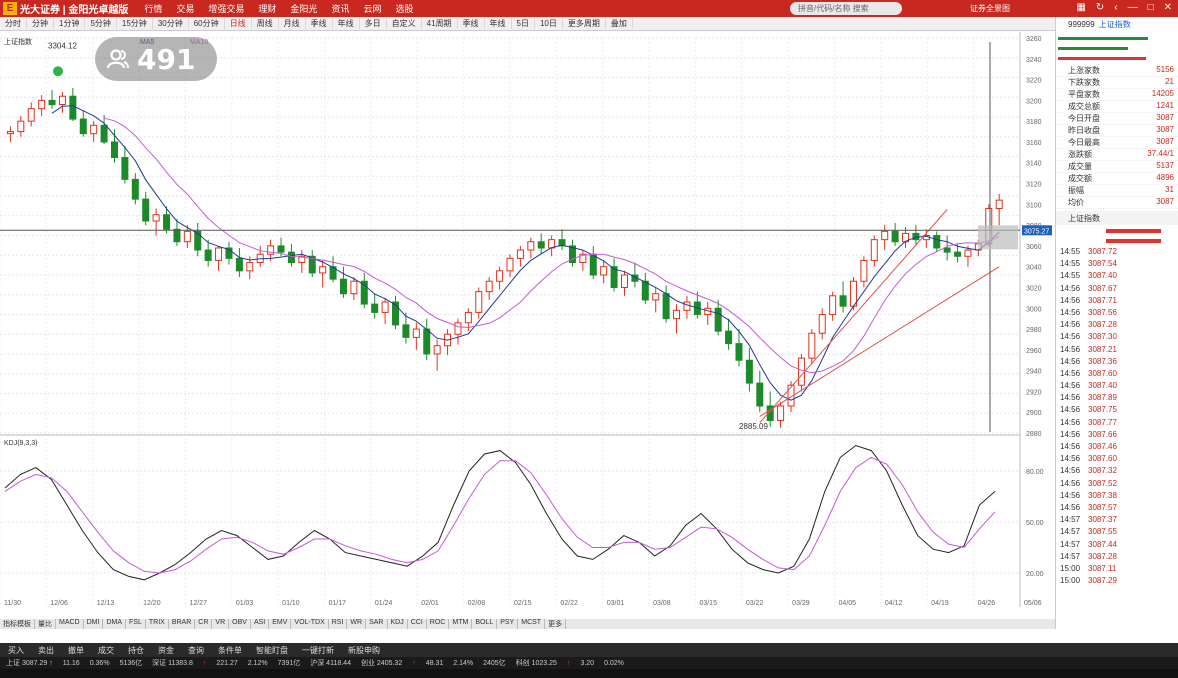 This screenshot has width=1178, height=678. Describe the element at coordinates (417, 624) in the screenshot. I see `indicator-tab: CCI` at that location.